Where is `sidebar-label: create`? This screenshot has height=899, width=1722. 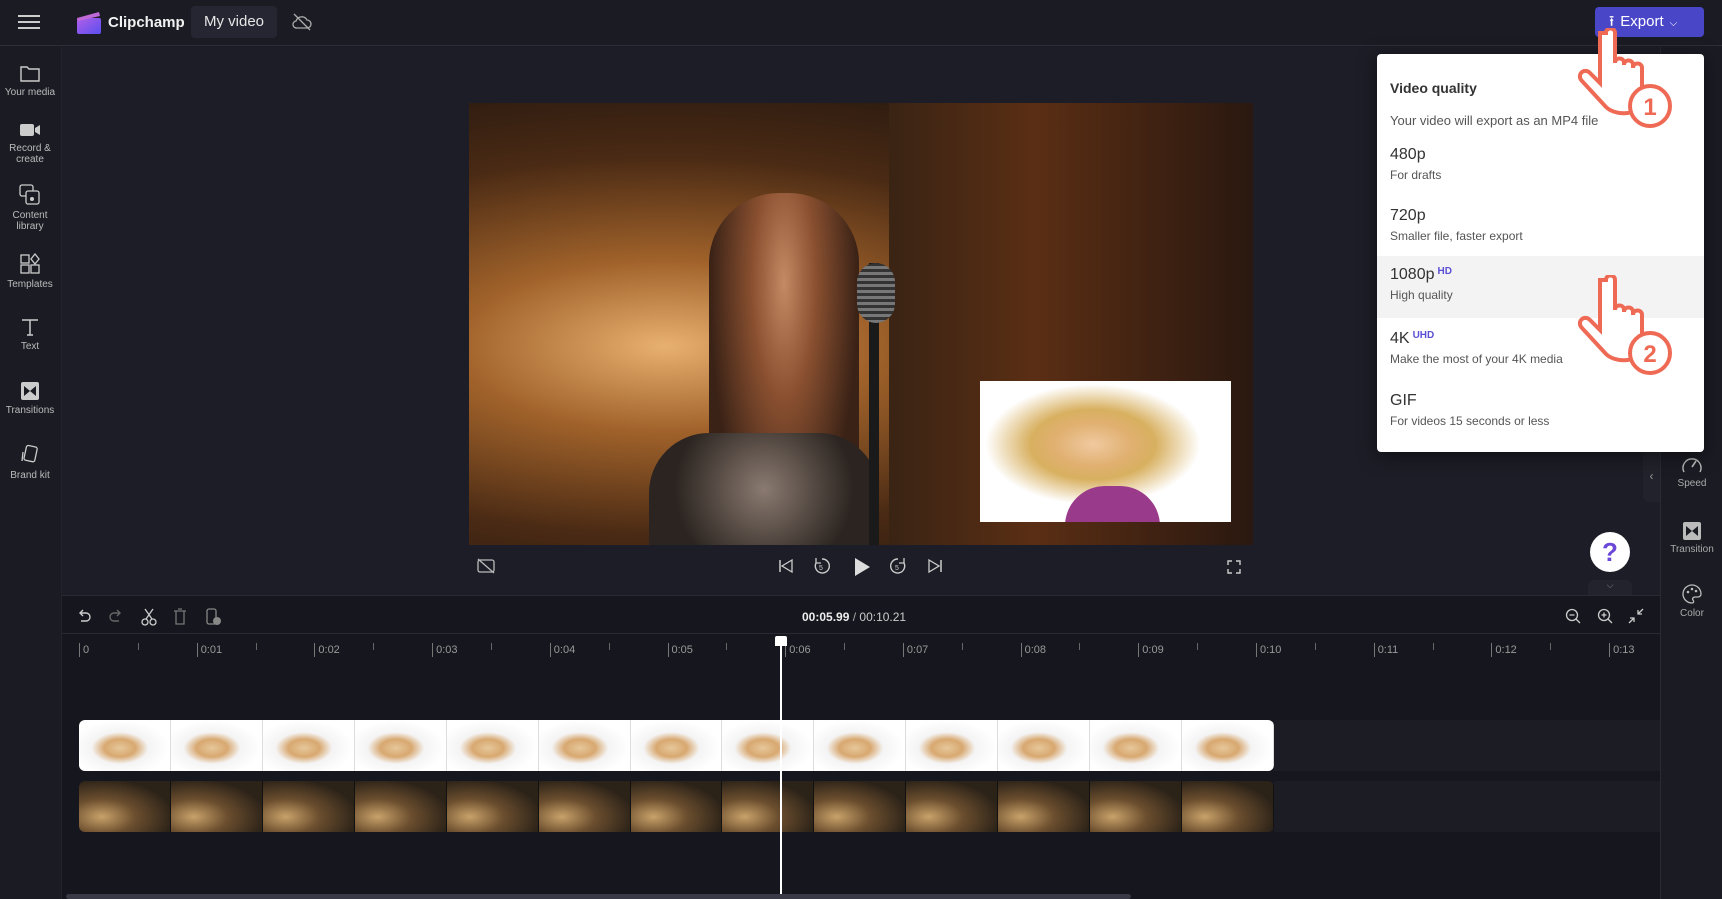 sidebar-label: create is located at coordinates (30, 159).